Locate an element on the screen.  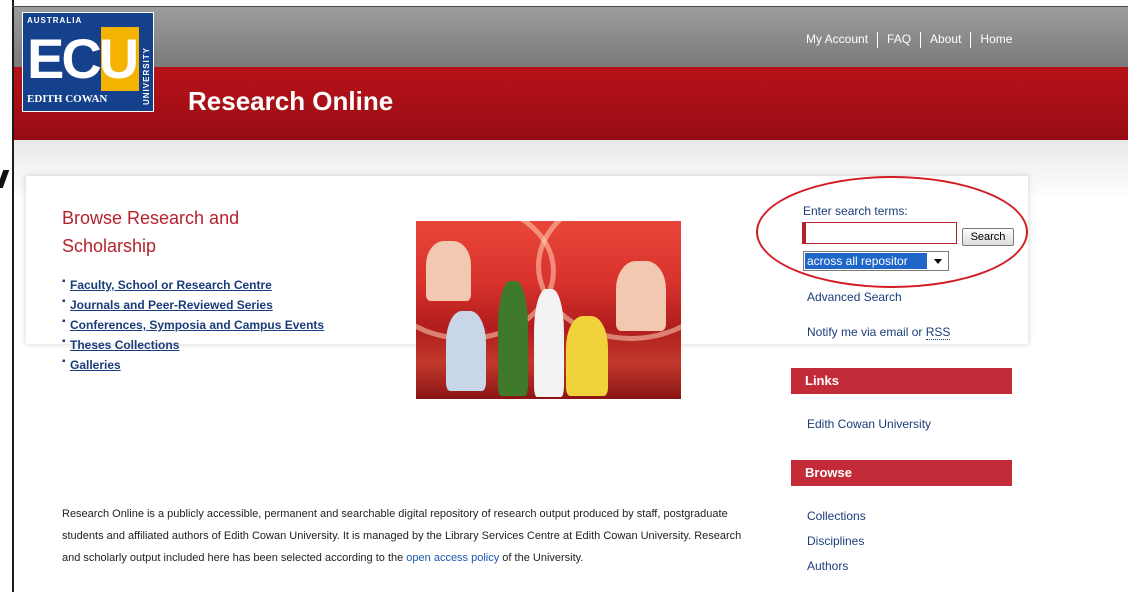
logo-country: AUSTRALIA is located at coordinates (55, 20).